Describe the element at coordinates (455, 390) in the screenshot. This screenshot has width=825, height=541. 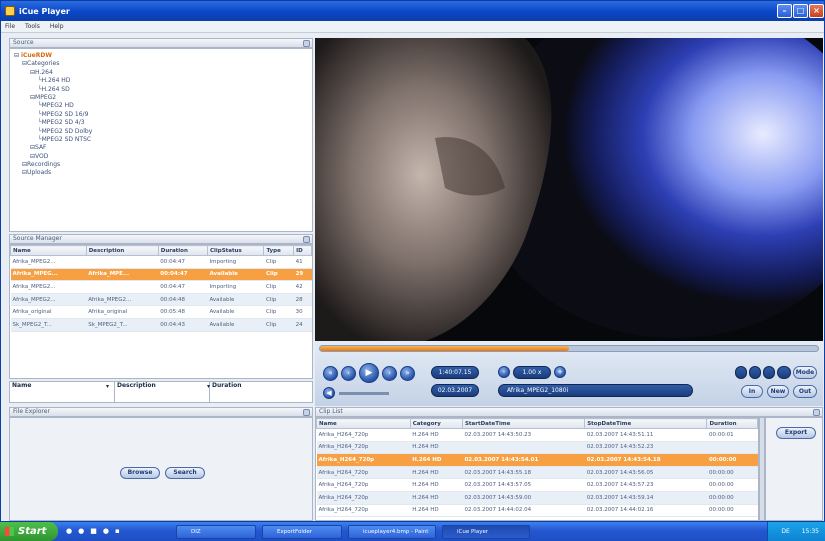
I see `date-display: 02.03.2007` at that location.